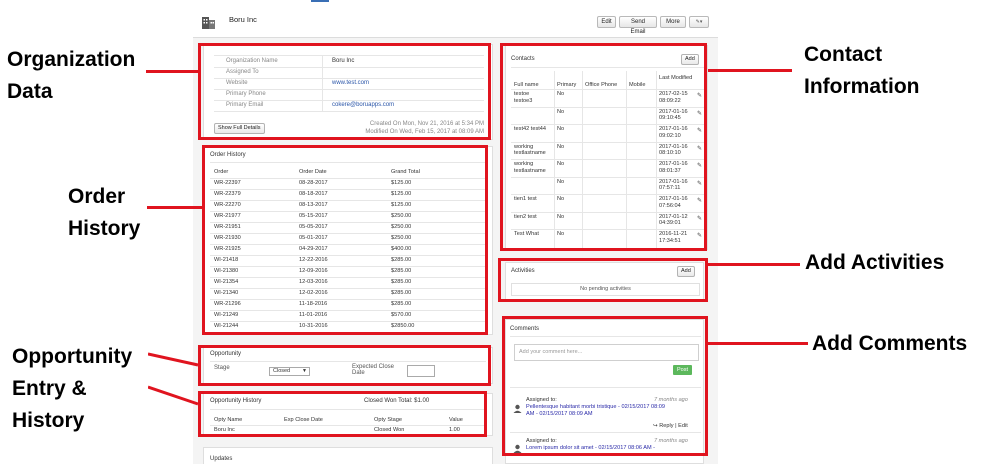 Image resolution: width=988 pixels, height=464 pixels. I want to click on activities-highlight-box, so click(603, 280).